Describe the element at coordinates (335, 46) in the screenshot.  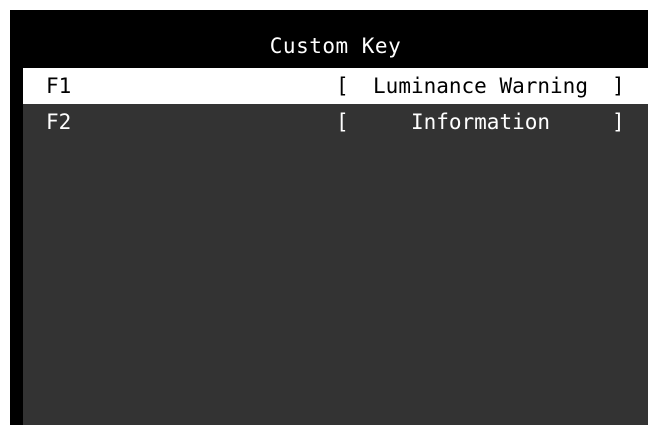
I see `menu-title: Custom Key` at that location.